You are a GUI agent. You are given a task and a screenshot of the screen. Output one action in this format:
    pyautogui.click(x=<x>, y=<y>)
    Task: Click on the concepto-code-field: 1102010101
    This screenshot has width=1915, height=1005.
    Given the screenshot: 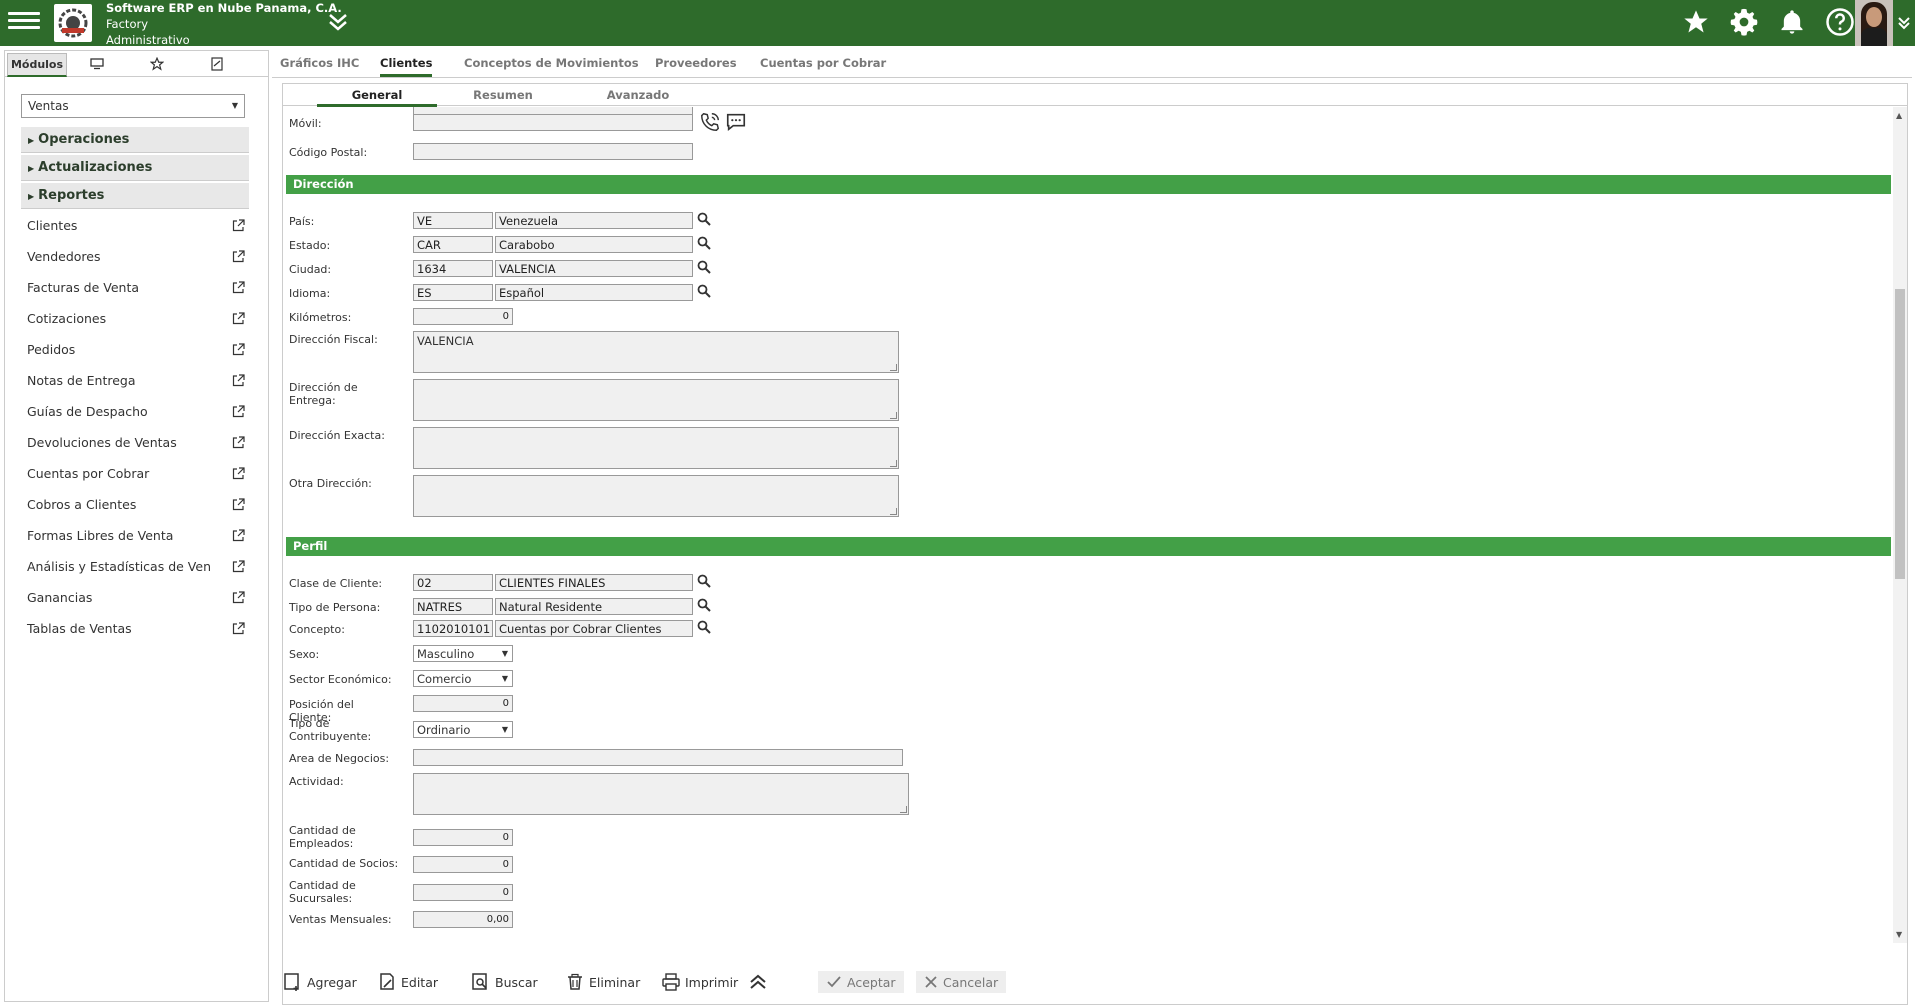 What is the action you would take?
    pyautogui.click(x=453, y=628)
    